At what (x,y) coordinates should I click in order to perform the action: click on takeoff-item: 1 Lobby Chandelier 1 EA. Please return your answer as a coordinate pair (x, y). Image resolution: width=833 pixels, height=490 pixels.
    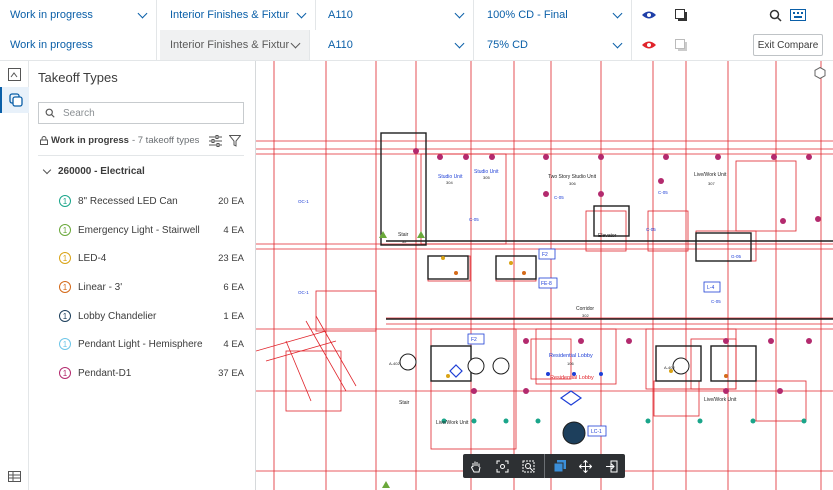
    Looking at the image, I should click on (151, 316).